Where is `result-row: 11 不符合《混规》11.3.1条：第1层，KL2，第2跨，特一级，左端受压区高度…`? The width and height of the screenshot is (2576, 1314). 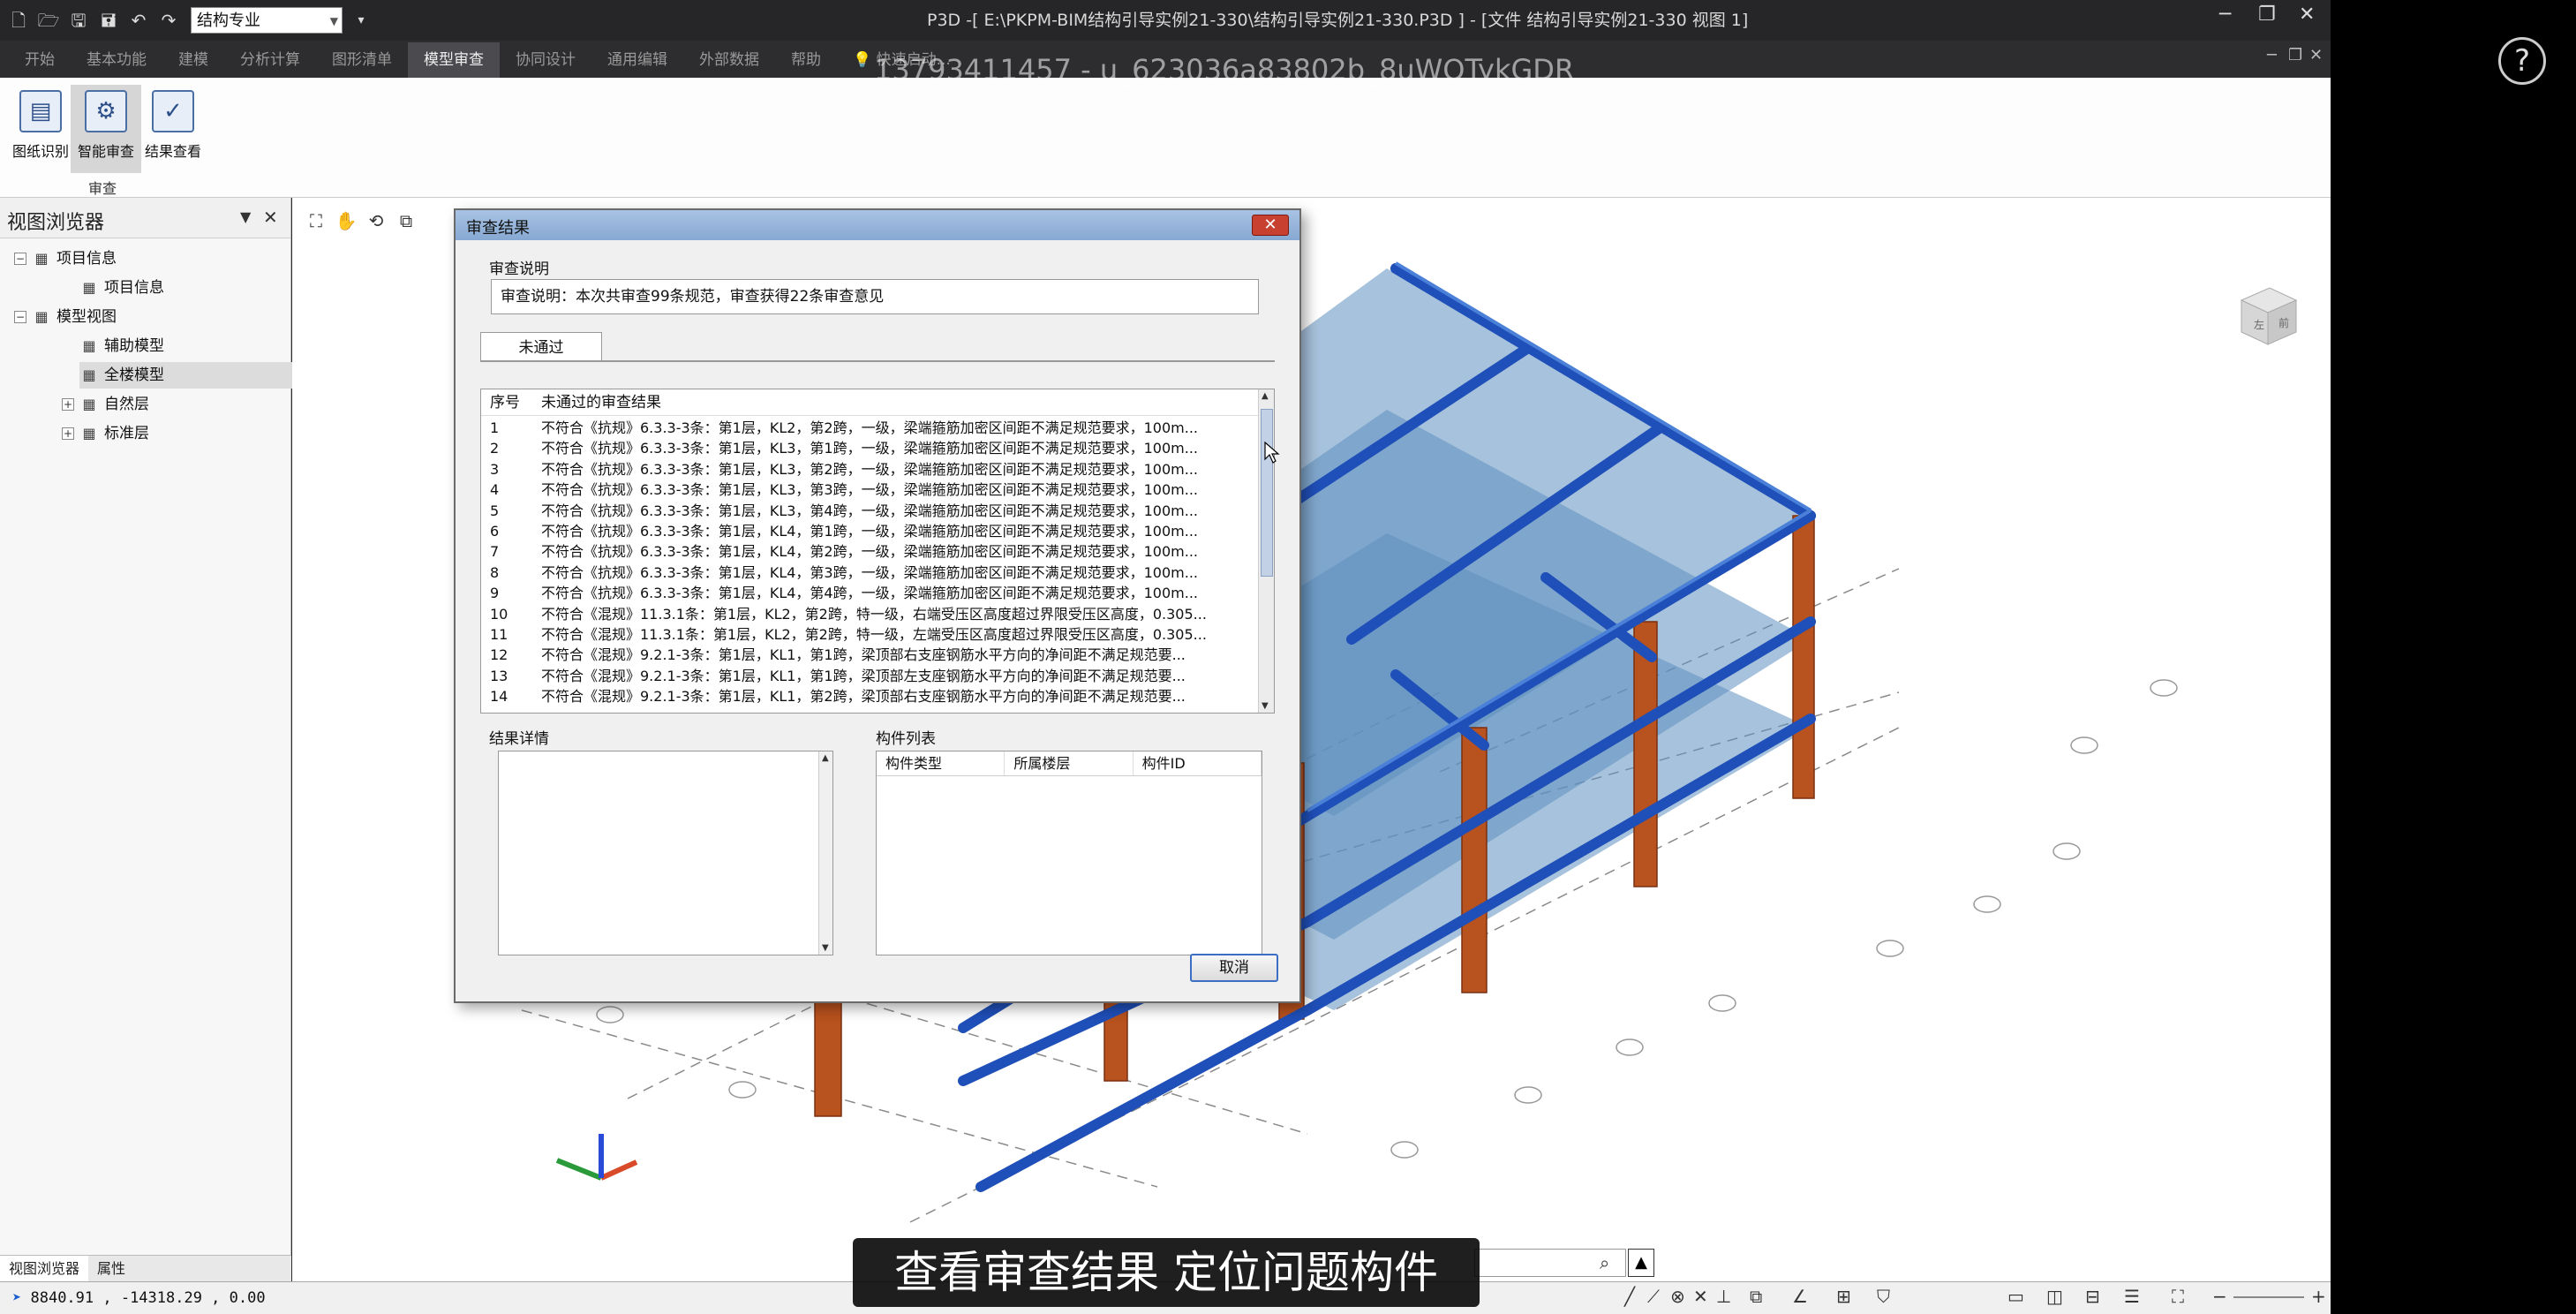 result-row: 11 不符合《混规》11.3.1条：第1层，KL2，第2跨，特一级，左端受压区高度… is located at coordinates (870, 634).